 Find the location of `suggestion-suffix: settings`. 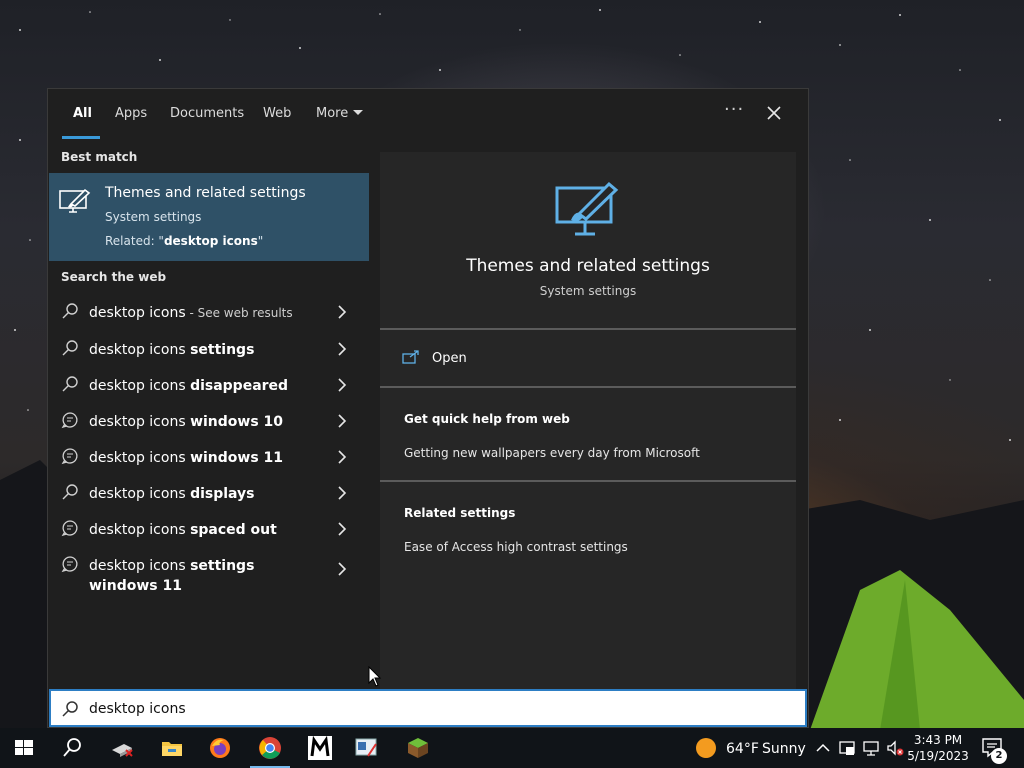

suggestion-suffix: settings is located at coordinates (222, 350).